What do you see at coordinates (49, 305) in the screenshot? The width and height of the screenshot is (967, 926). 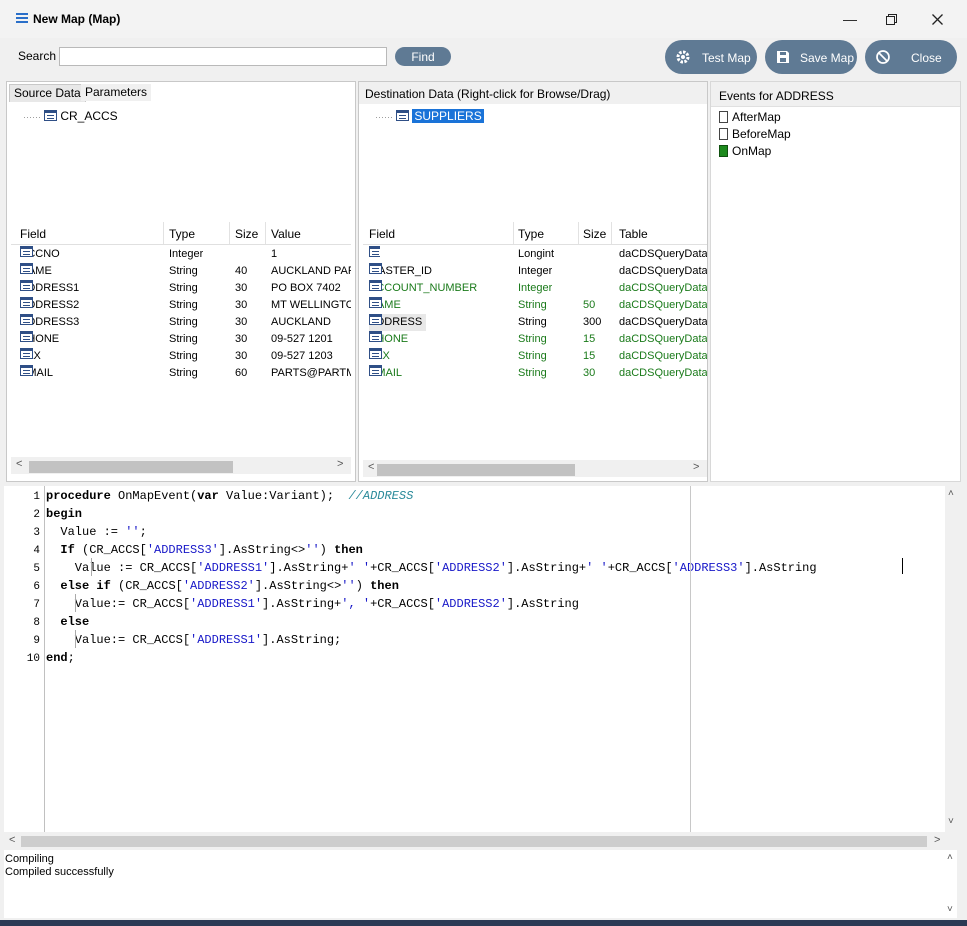 I see `field-name: ADDRESS2` at bounding box center [49, 305].